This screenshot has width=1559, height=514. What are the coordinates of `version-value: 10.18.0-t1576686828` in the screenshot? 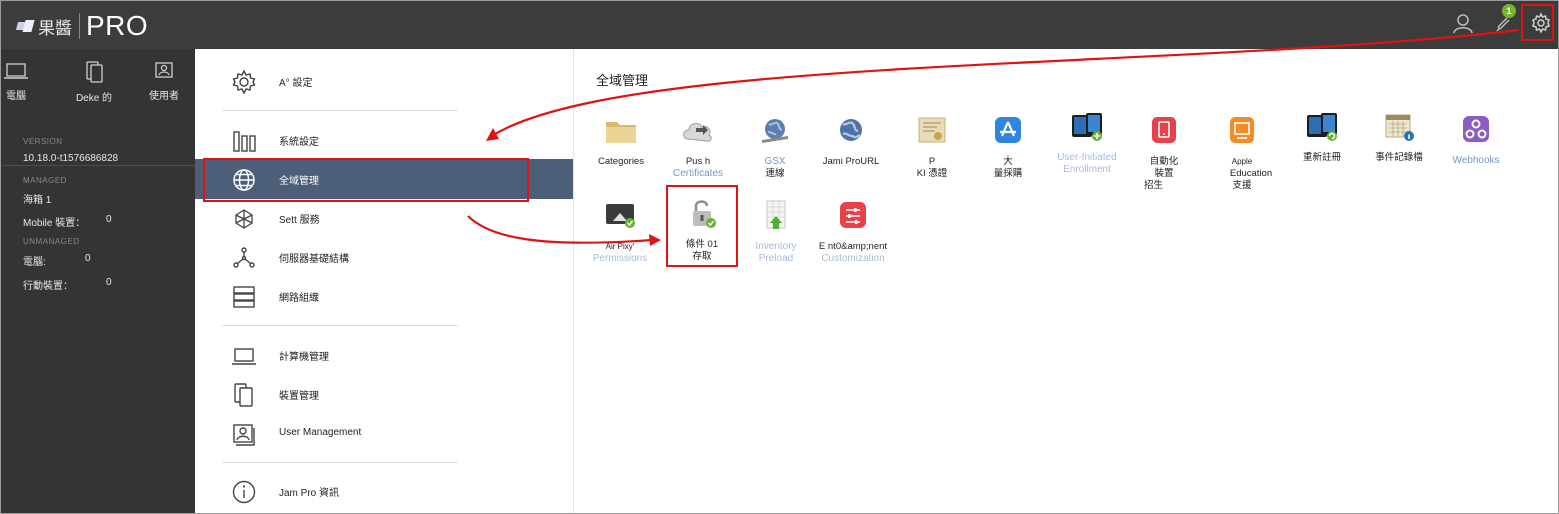 It's located at (71, 158).